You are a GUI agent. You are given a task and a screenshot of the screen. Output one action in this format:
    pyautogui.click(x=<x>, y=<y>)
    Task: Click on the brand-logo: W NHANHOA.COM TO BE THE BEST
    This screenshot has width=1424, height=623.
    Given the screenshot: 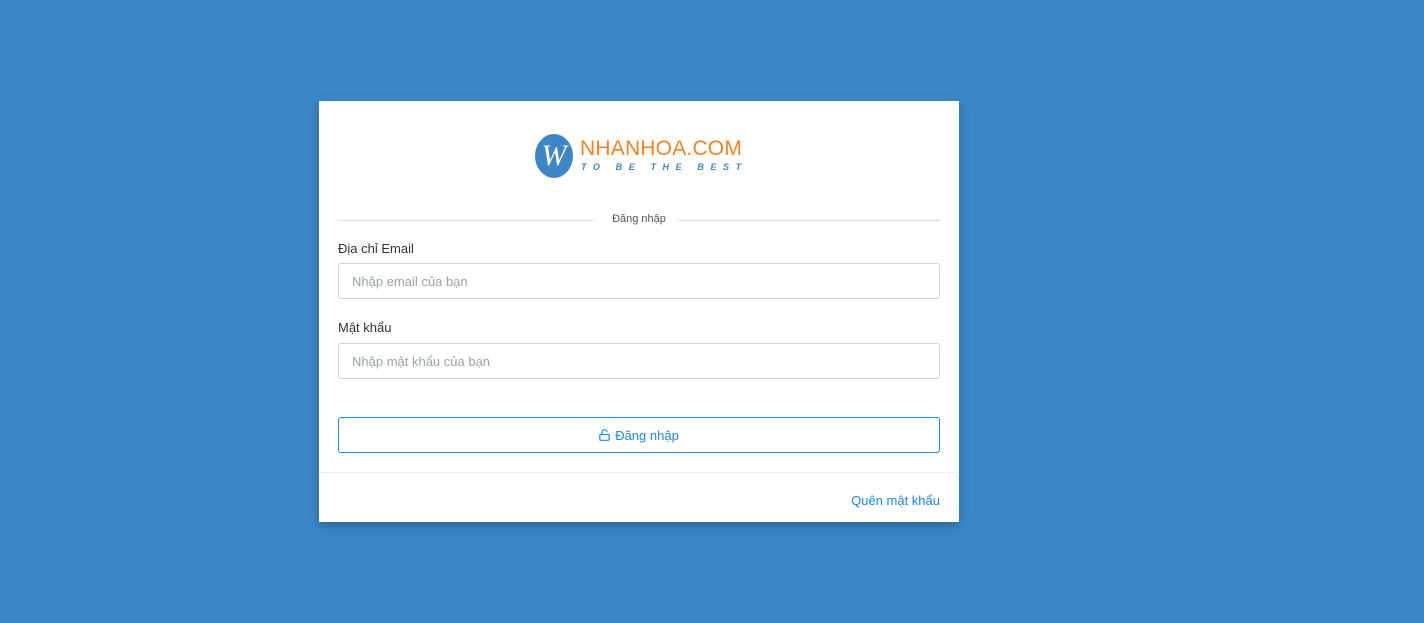 What is the action you would take?
    pyautogui.click(x=640, y=156)
    